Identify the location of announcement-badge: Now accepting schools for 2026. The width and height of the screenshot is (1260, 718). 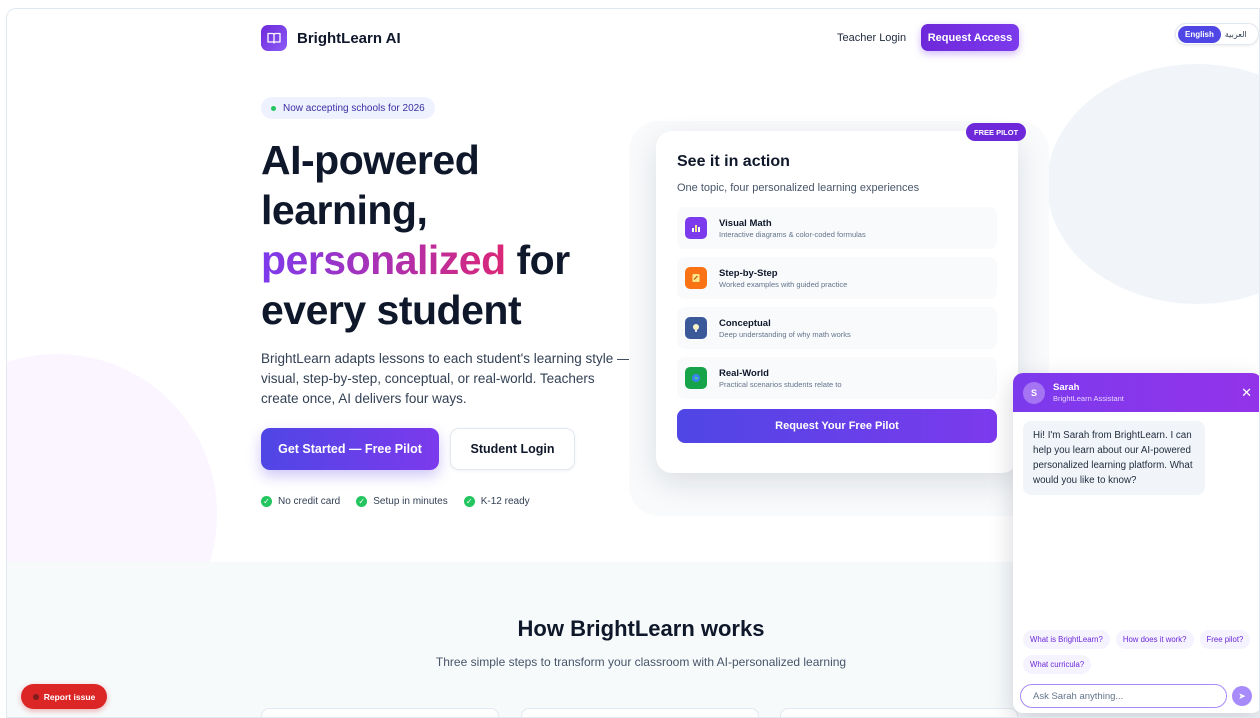
(348, 108).